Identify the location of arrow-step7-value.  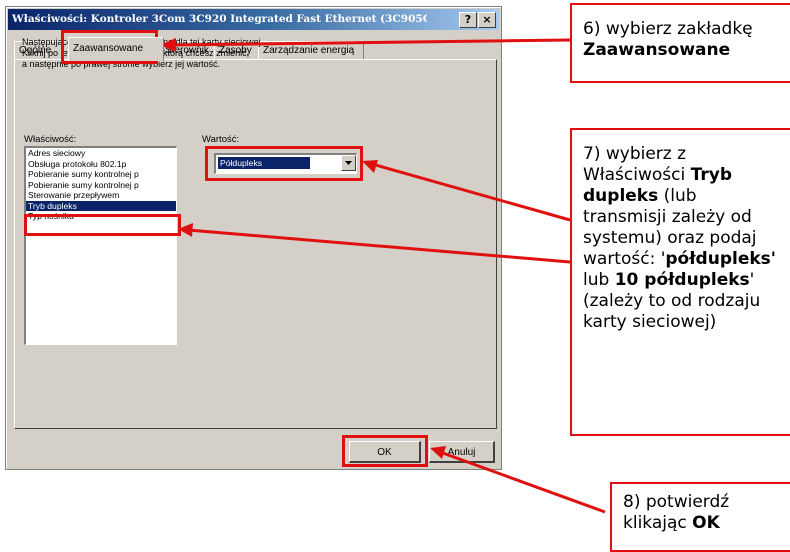
(471, 192).